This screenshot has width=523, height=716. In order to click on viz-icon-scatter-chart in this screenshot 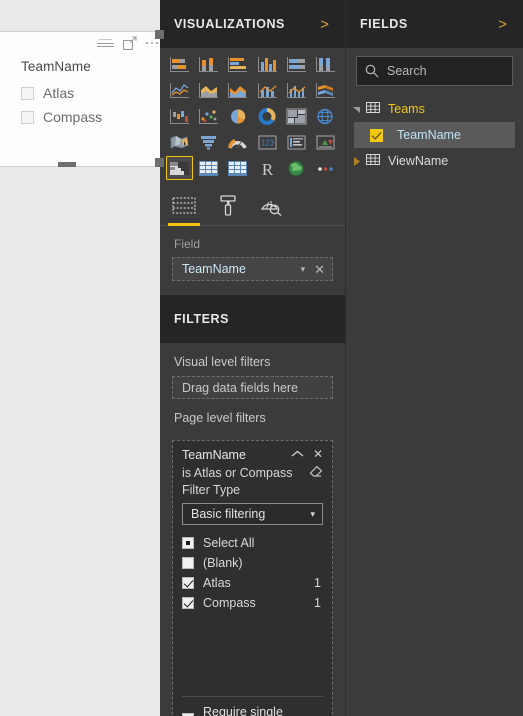, I will do `click(208, 116)`.